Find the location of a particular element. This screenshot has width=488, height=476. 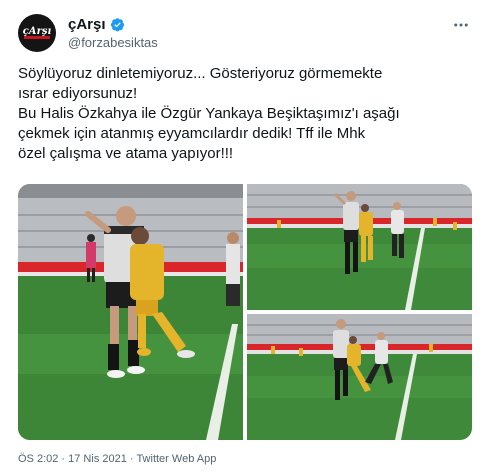

tweet-meta: ÖS 2:02 · 17 Nis 2021 · Twitter Web App is located at coordinates (117, 459).